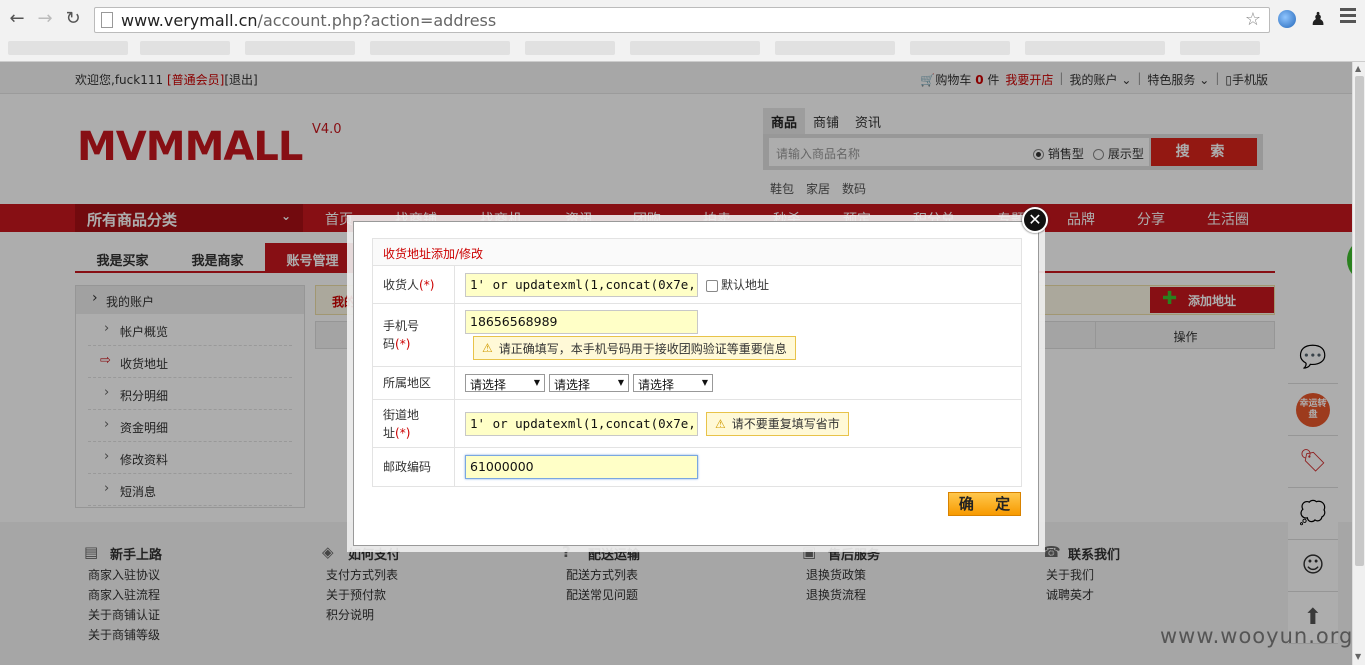 The width and height of the screenshot is (1365, 665). Describe the element at coordinates (189, 20) in the screenshot. I see `url-host: www.verymall.cn` at that location.